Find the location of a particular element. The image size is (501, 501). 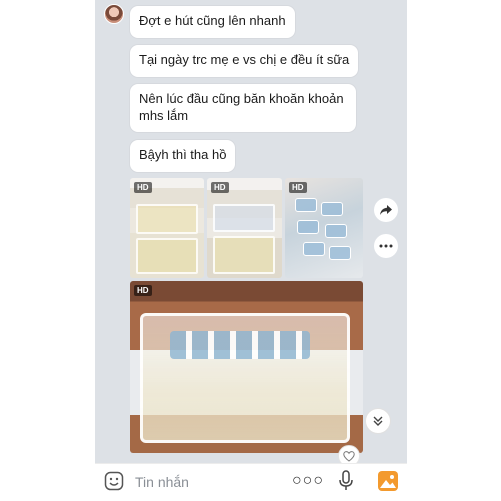

message-input: Tin nhắn is located at coordinates (162, 482).